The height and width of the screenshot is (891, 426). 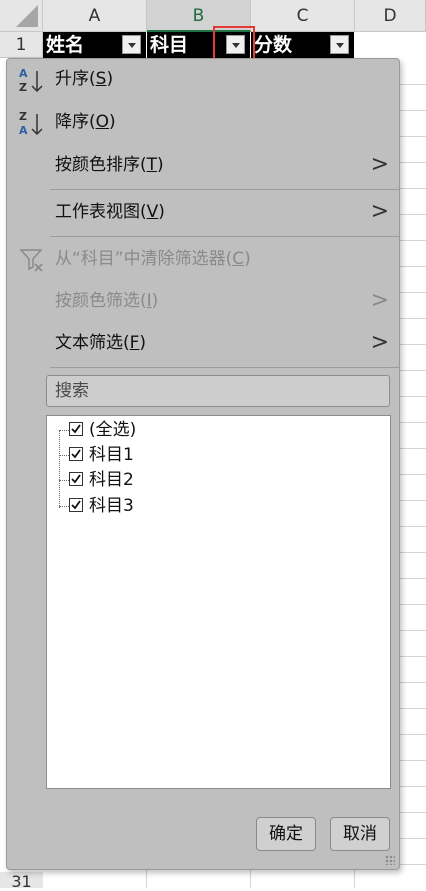 I want to click on menu-clear-filter: 从“科目”中清除筛选器(C), so click(x=203, y=259).